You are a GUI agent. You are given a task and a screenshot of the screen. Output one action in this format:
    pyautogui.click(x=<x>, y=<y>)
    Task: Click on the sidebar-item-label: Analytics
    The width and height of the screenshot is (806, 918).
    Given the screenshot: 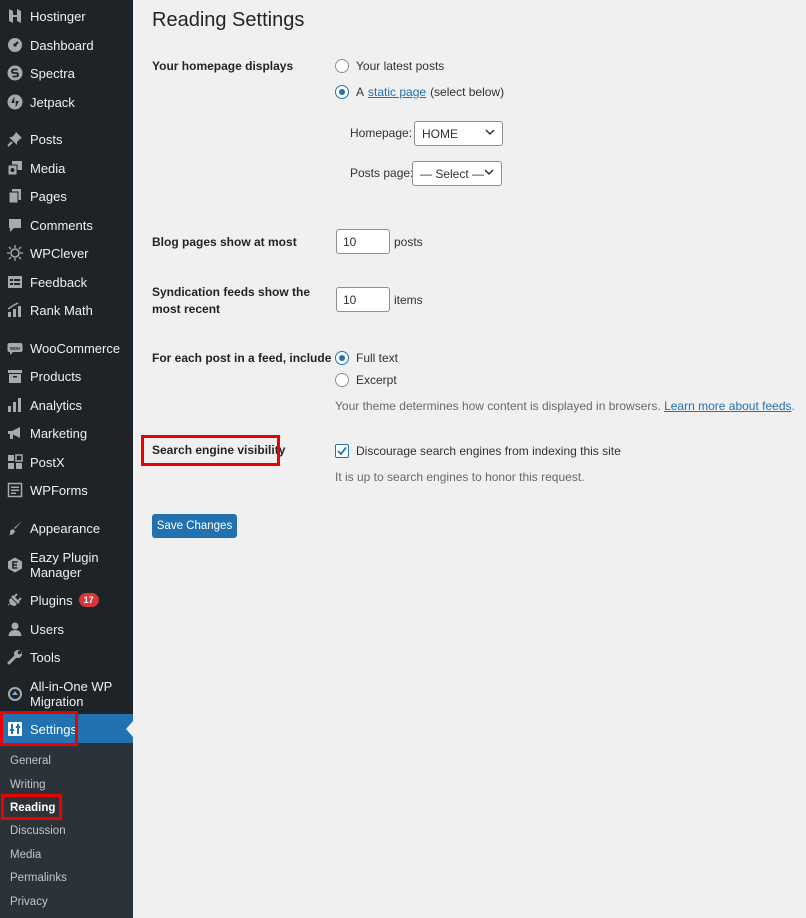 What is the action you would take?
    pyautogui.click(x=56, y=405)
    